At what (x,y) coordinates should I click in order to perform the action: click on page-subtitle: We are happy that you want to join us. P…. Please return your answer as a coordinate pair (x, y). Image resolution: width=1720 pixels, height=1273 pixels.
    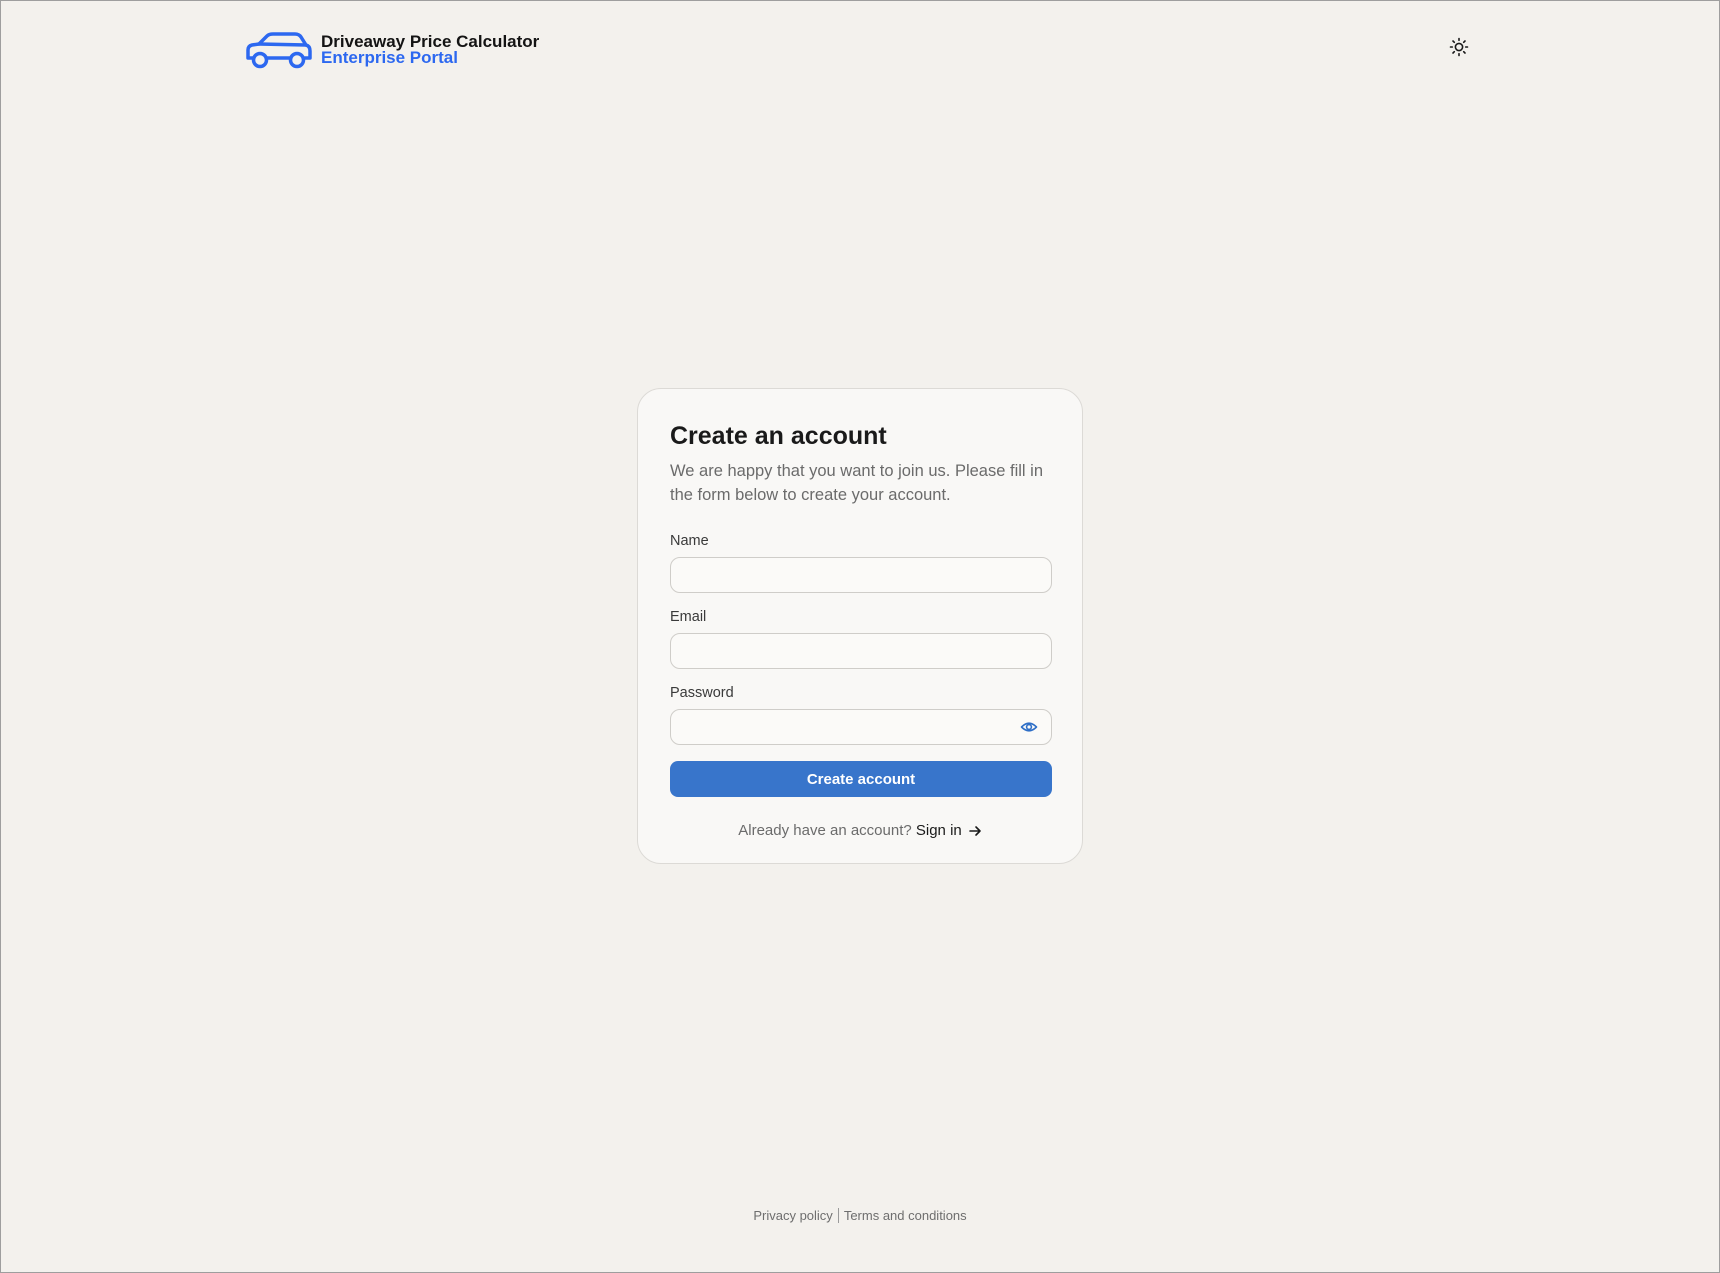
    Looking at the image, I should click on (856, 483).